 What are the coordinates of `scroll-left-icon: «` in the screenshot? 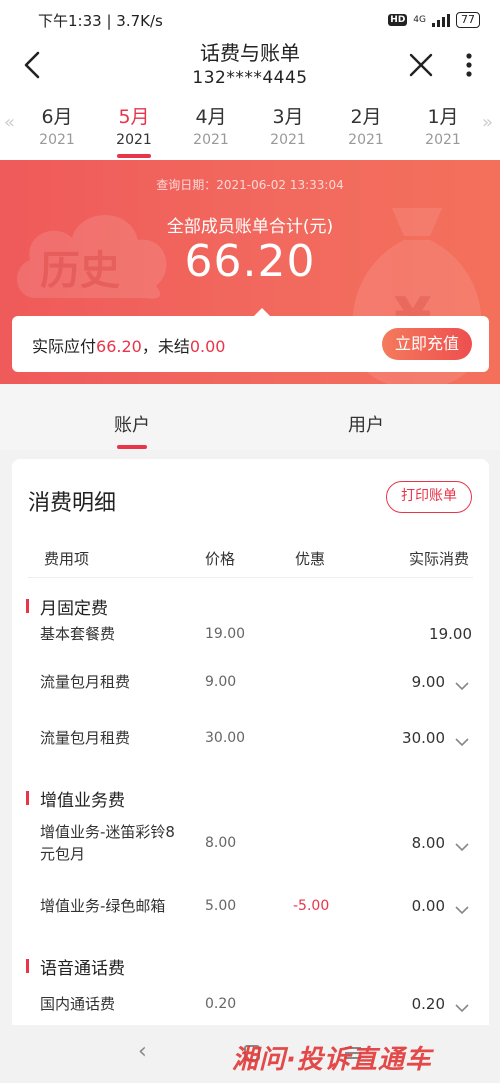 It's located at (9, 122).